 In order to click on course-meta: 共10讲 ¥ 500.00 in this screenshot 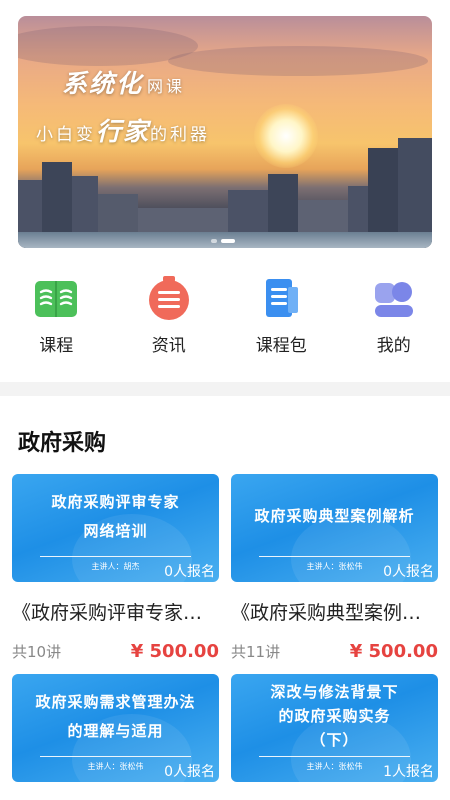, I will do `click(115, 651)`.